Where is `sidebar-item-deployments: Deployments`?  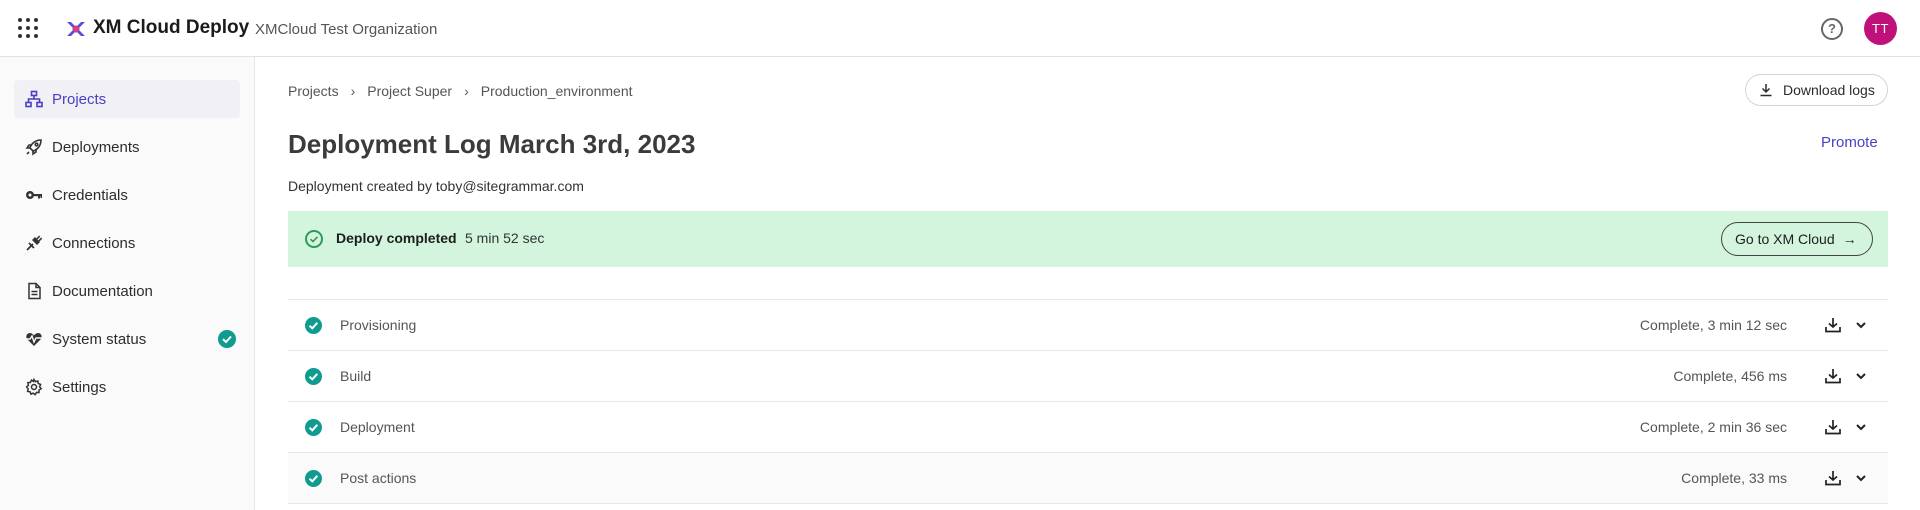 sidebar-item-deployments: Deployments is located at coordinates (127, 147).